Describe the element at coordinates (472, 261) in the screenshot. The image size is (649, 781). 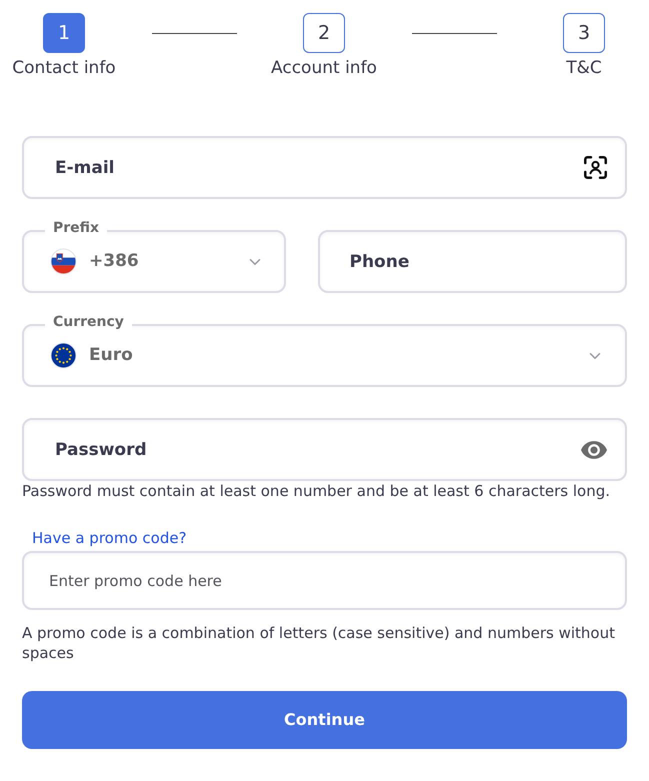
I see `phone-field: Phone` at that location.